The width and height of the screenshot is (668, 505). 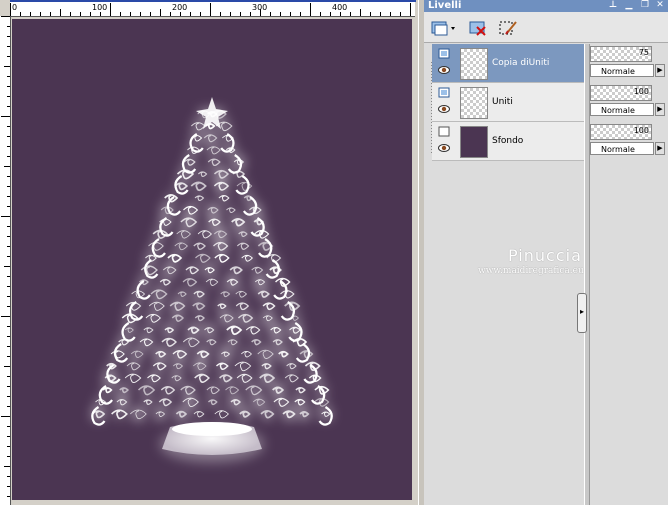 What do you see at coordinates (660, 5) in the screenshot?
I see `close-icon: ✕` at bounding box center [660, 5].